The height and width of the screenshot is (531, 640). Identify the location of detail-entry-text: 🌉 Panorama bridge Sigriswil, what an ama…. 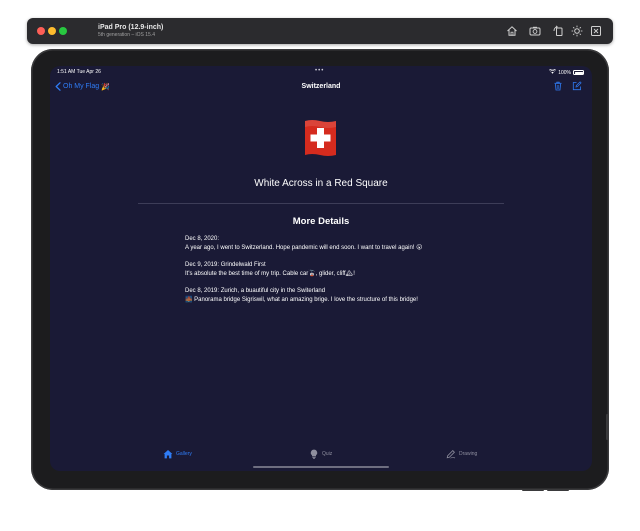
(301, 300).